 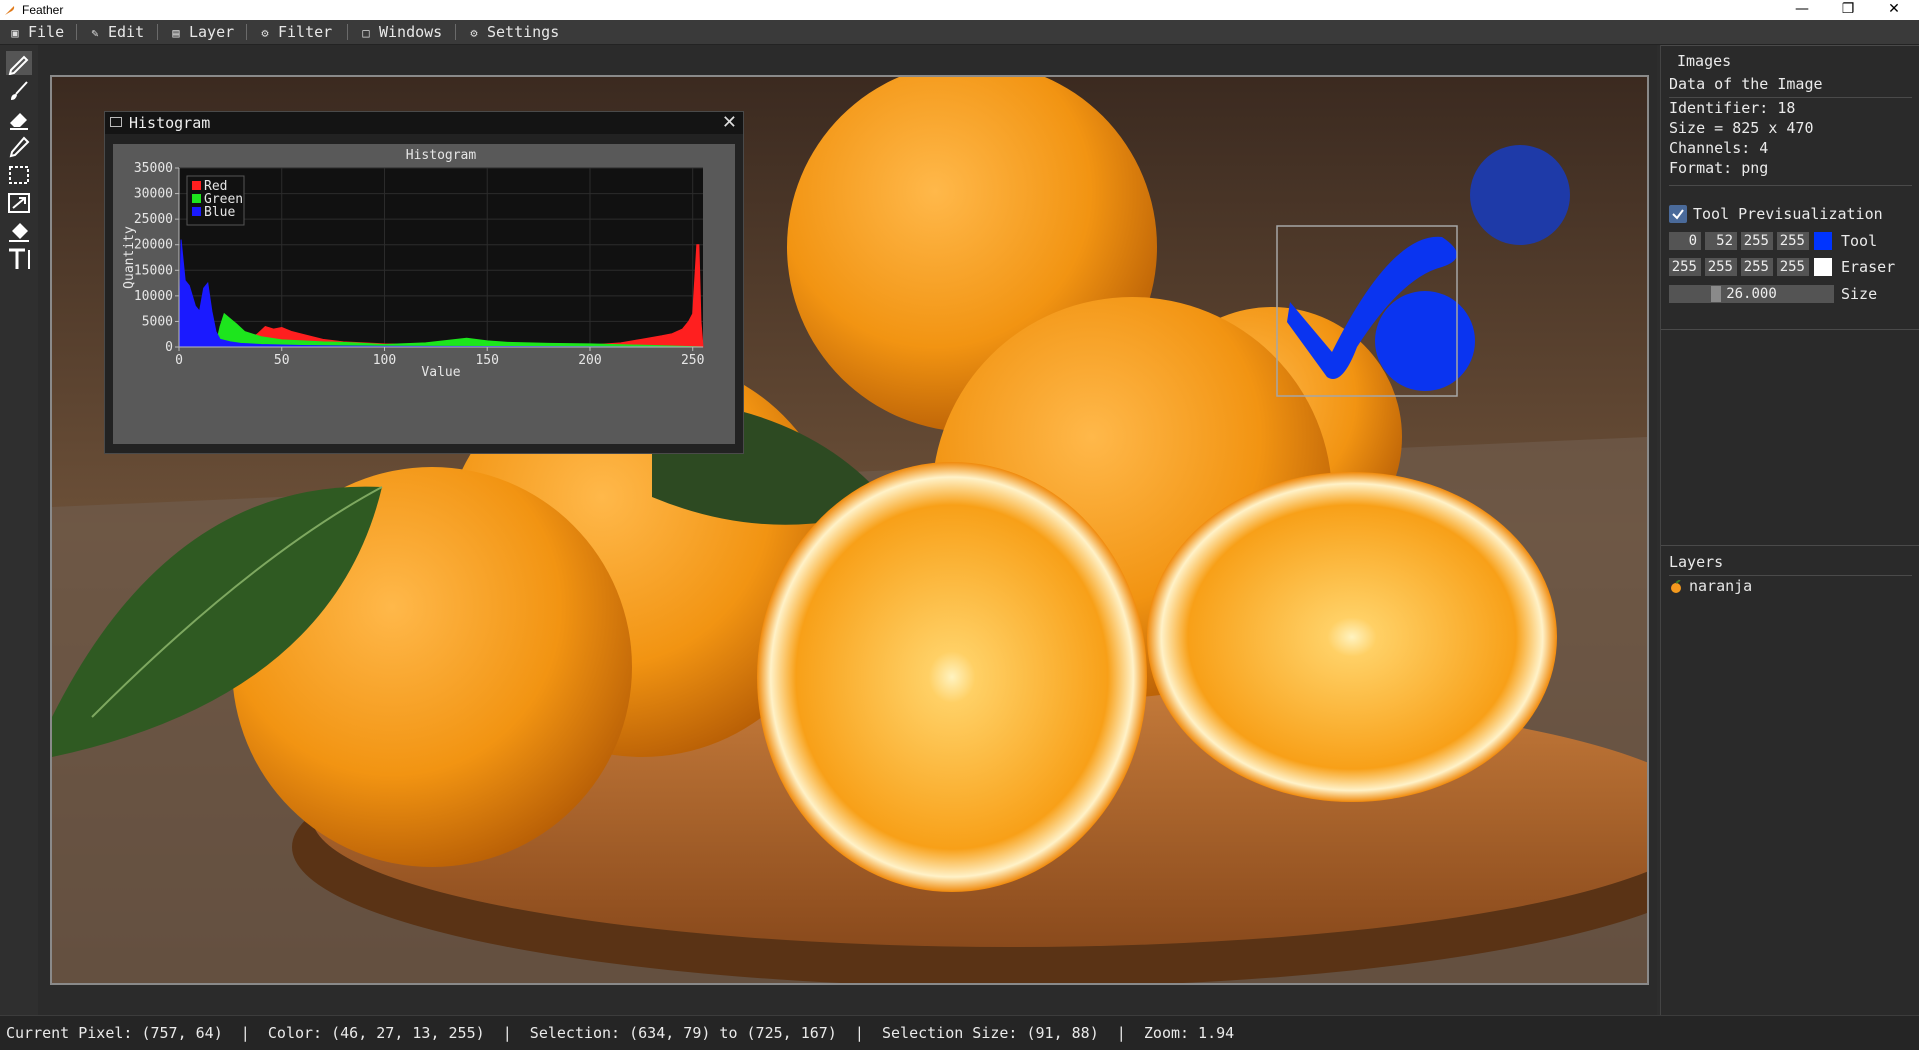 What do you see at coordinates (1859, 241) in the screenshot?
I see `tool-color-label: Tool` at bounding box center [1859, 241].